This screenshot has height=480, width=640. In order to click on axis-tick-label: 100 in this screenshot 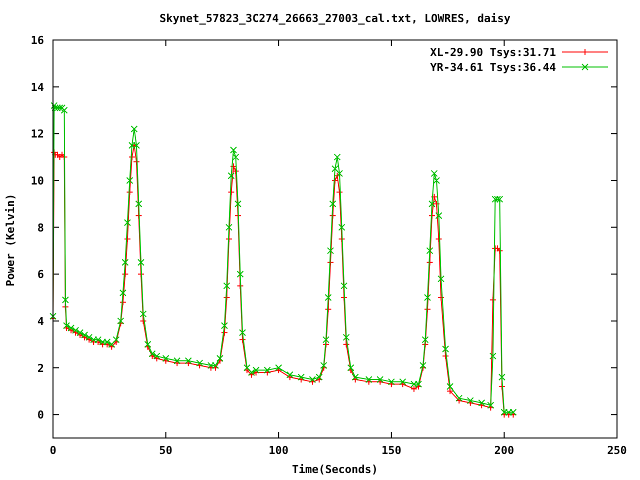, I will do `click(278, 450)`.